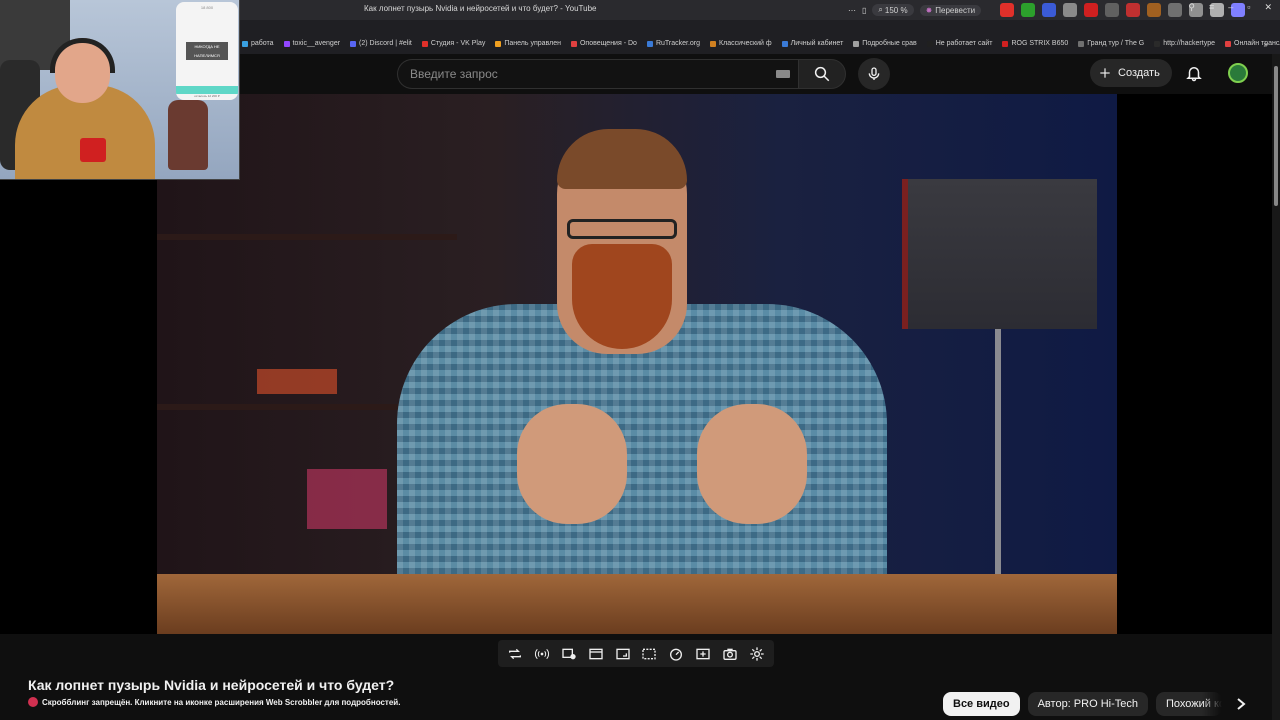  Describe the element at coordinates (703, 654) in the screenshot. I see `add-icon` at that location.